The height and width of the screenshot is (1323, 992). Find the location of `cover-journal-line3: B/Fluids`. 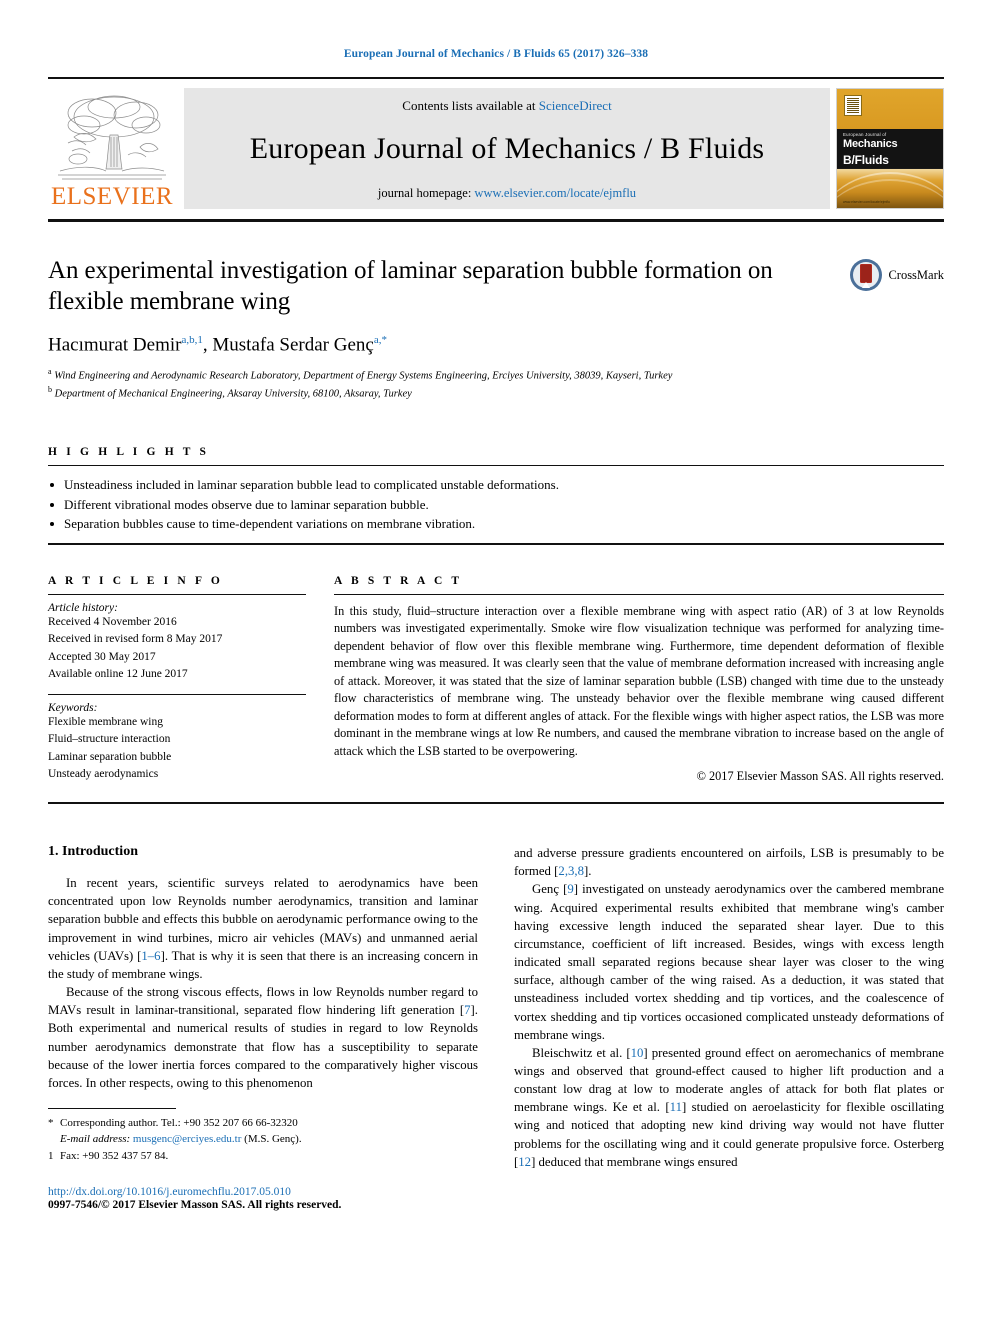

cover-journal-line3: B/Fluids is located at coordinates (866, 160).